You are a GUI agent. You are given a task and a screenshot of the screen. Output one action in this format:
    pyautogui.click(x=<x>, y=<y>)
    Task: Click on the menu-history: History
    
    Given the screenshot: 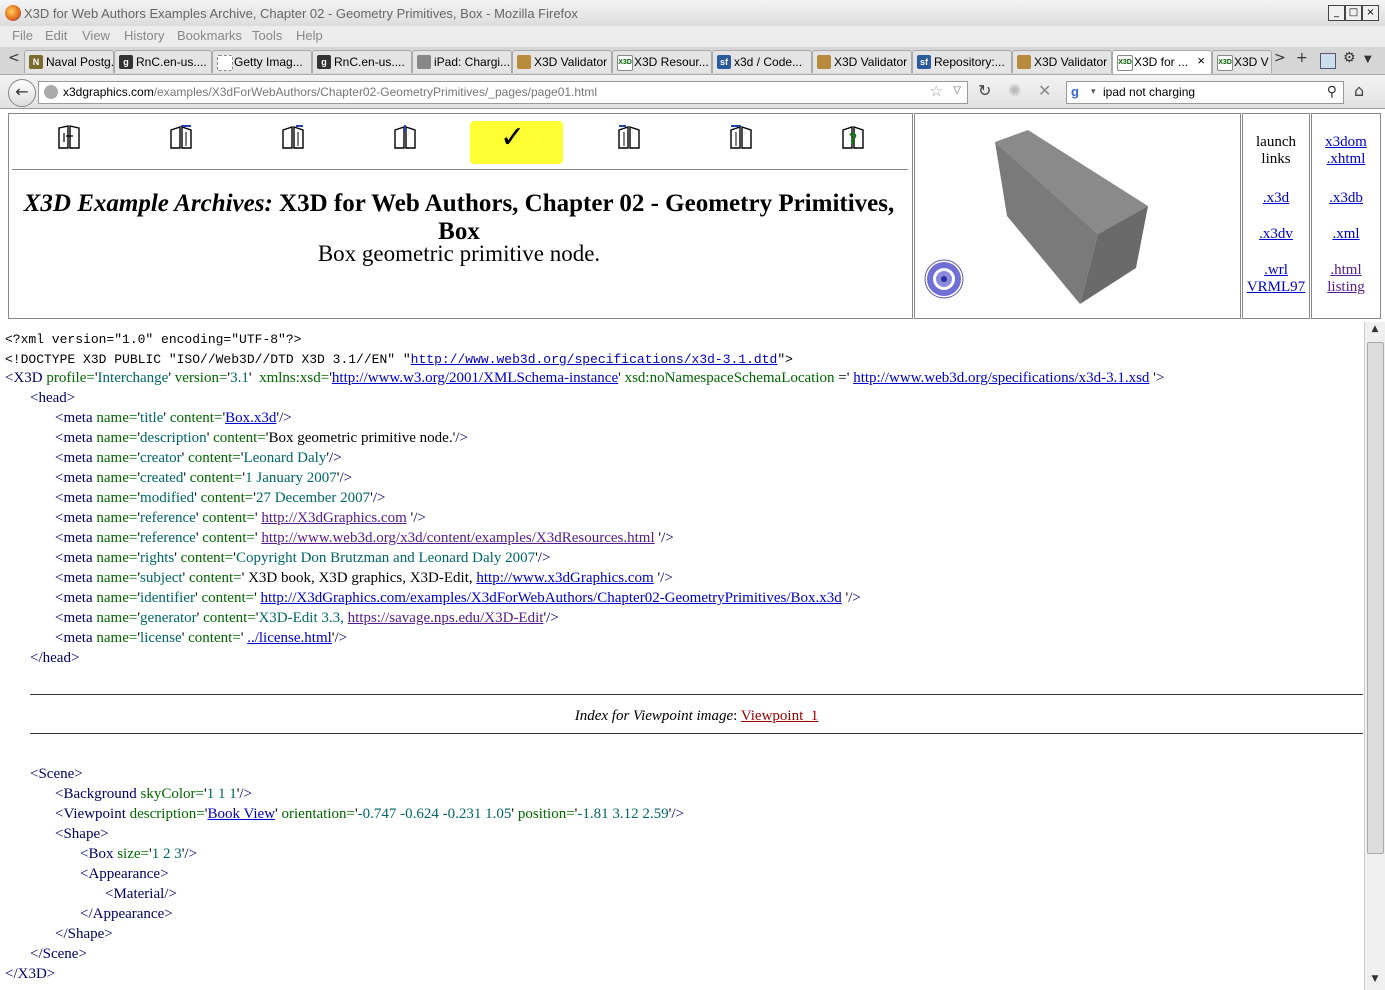 What is the action you would take?
    pyautogui.click(x=144, y=35)
    